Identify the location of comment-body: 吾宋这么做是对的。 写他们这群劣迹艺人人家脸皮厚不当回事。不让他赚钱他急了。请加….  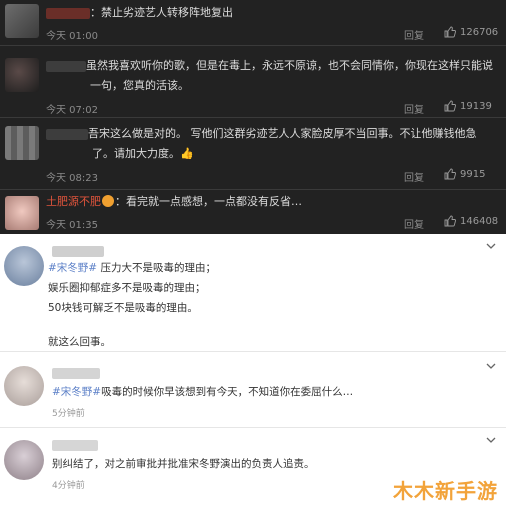
(282, 143).